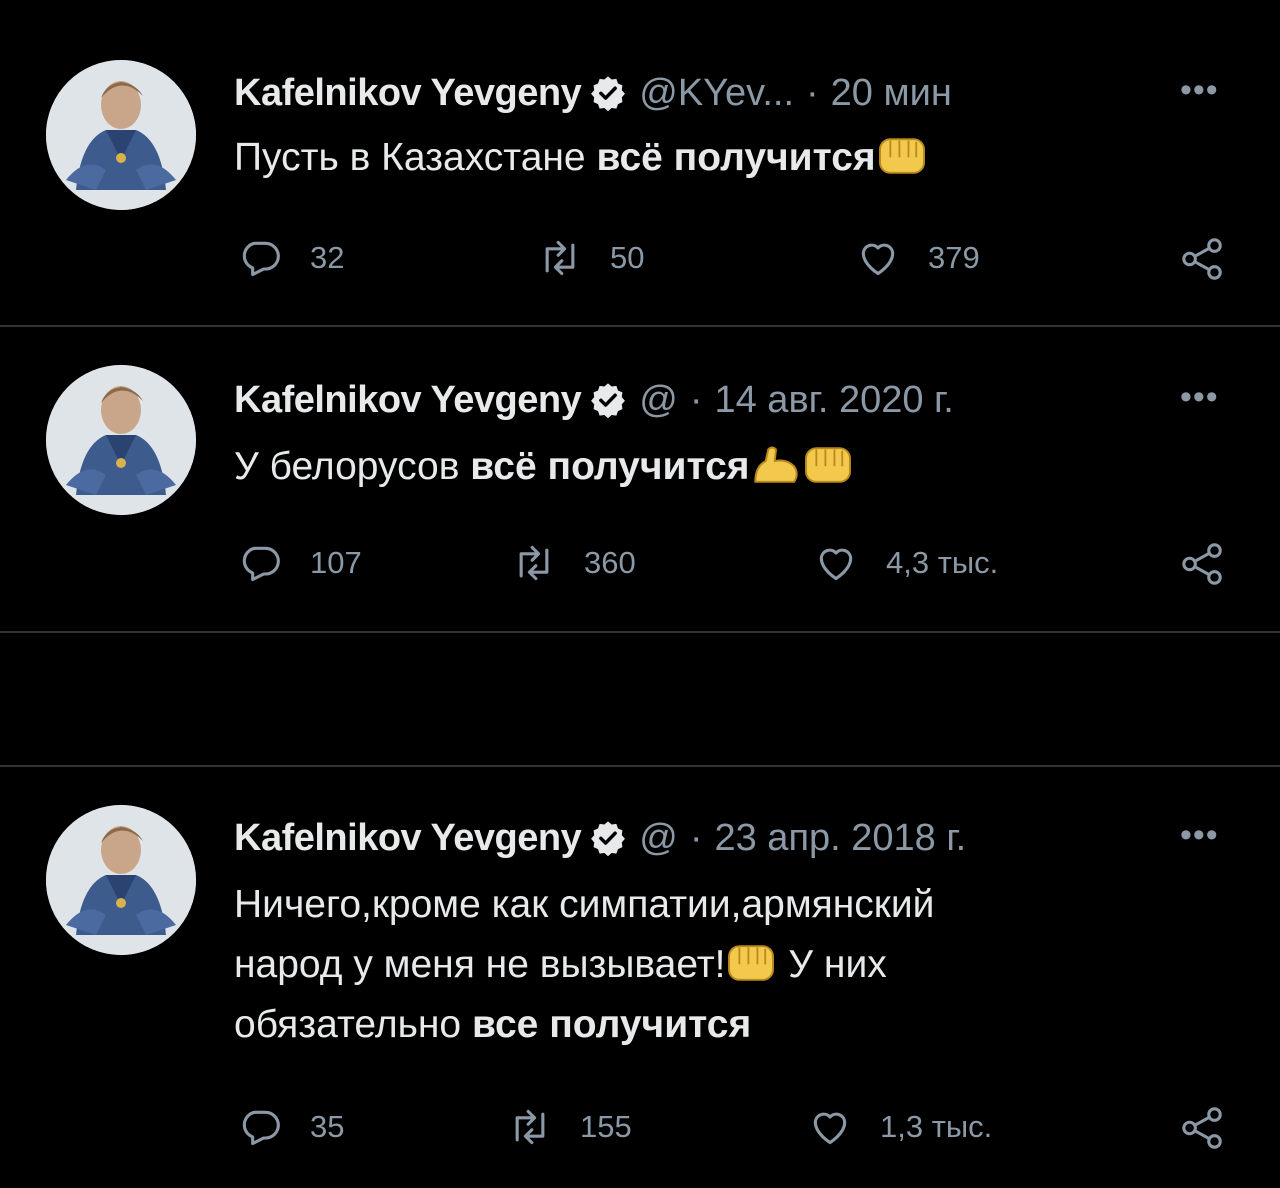  I want to click on tweet-timestamp: 23 апр. 2018 г., so click(840, 838).